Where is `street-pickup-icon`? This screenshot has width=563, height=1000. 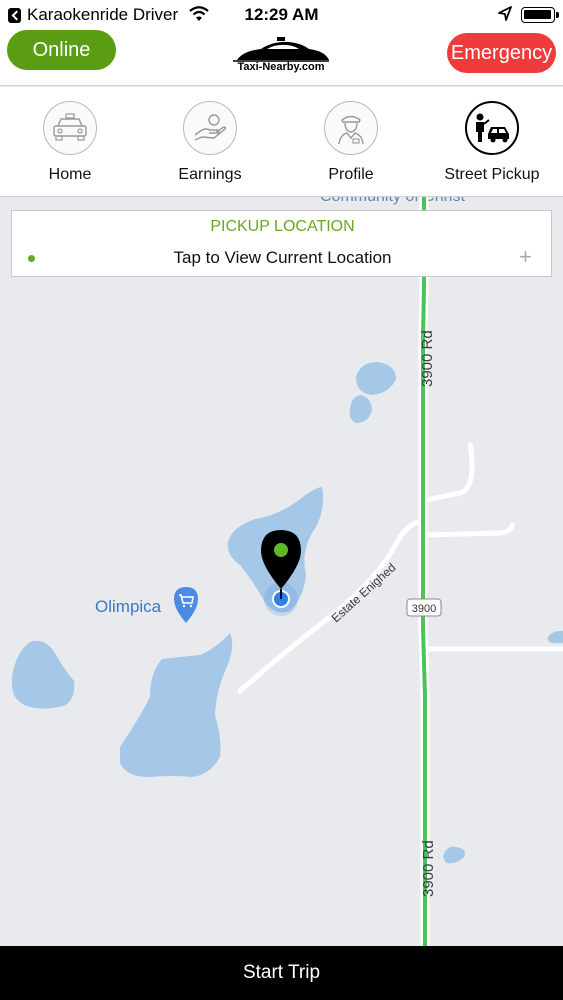
street-pickup-icon is located at coordinates (492, 128).